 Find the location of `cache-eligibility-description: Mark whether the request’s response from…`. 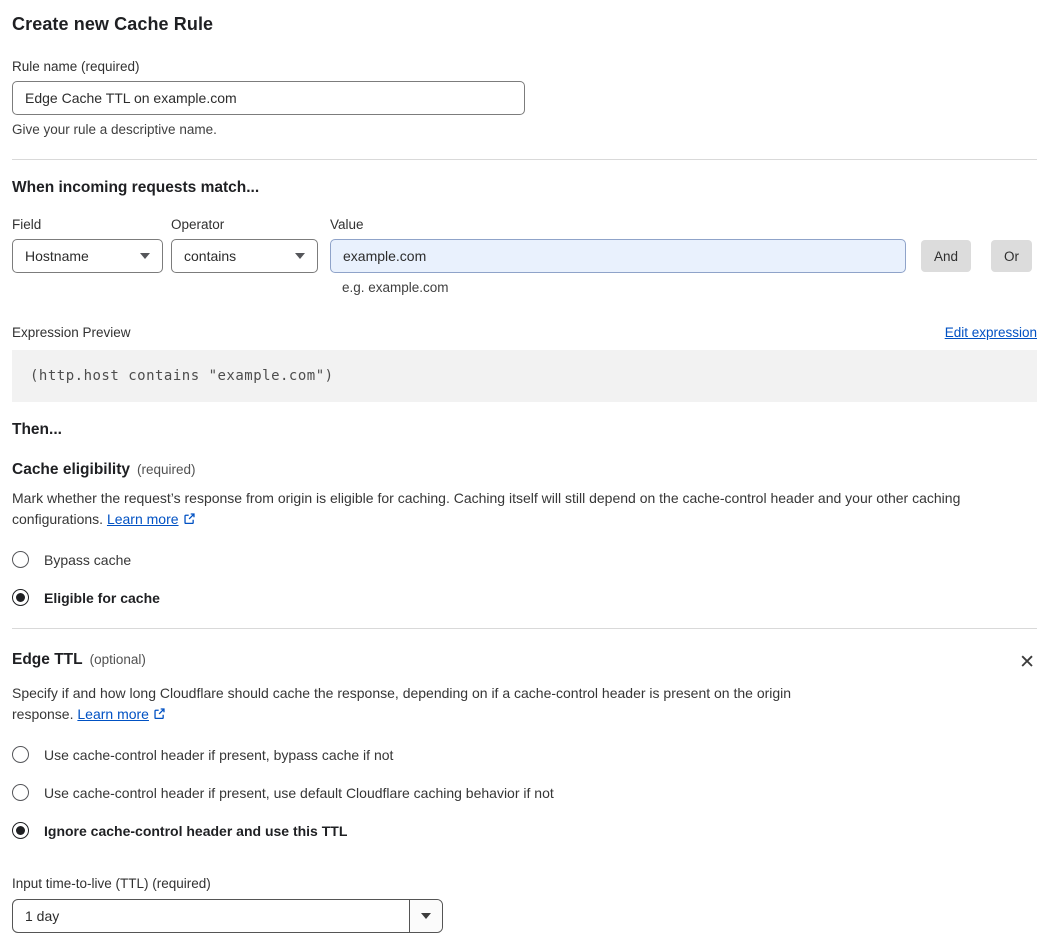

cache-eligibility-description: Mark whether the request’s response from… is located at coordinates (524, 509).